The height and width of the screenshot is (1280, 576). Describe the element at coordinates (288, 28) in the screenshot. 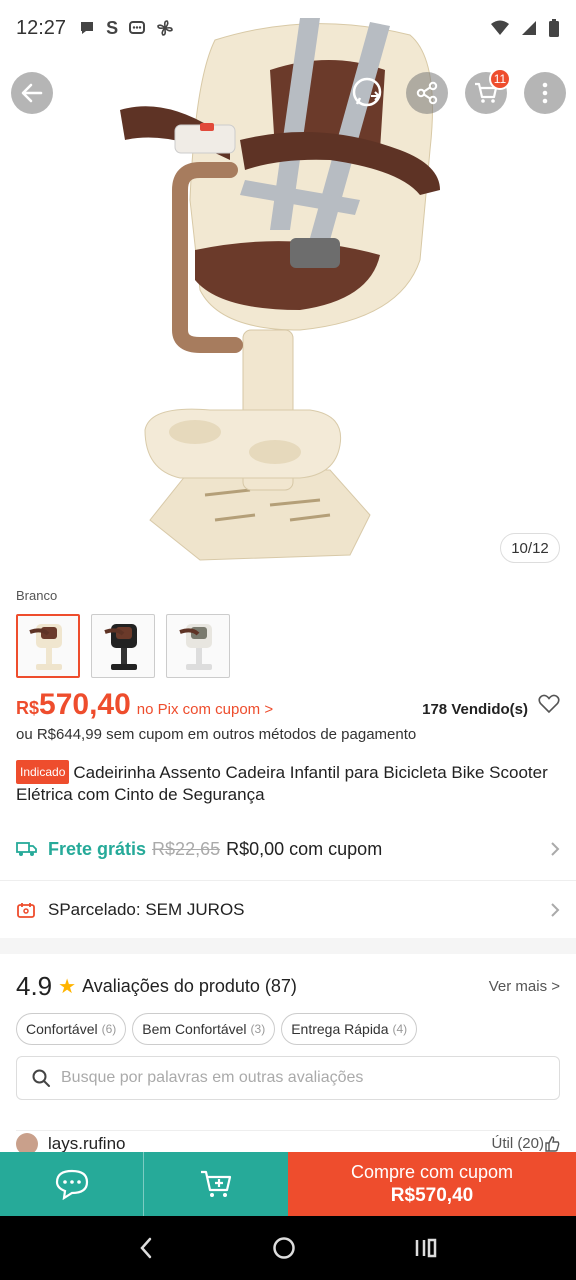

I see `status-bar: 12:27 S` at that location.